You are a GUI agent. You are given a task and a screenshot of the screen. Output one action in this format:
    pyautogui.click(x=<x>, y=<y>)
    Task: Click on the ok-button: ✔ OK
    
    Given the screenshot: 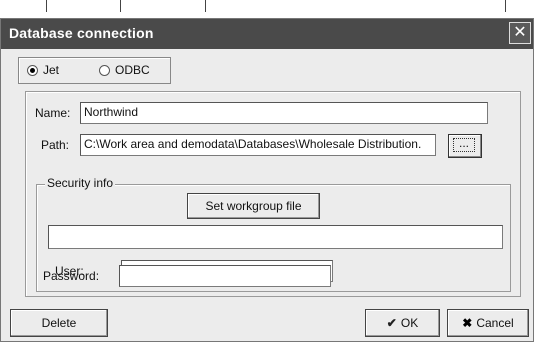 What is the action you would take?
    pyautogui.click(x=402, y=323)
    